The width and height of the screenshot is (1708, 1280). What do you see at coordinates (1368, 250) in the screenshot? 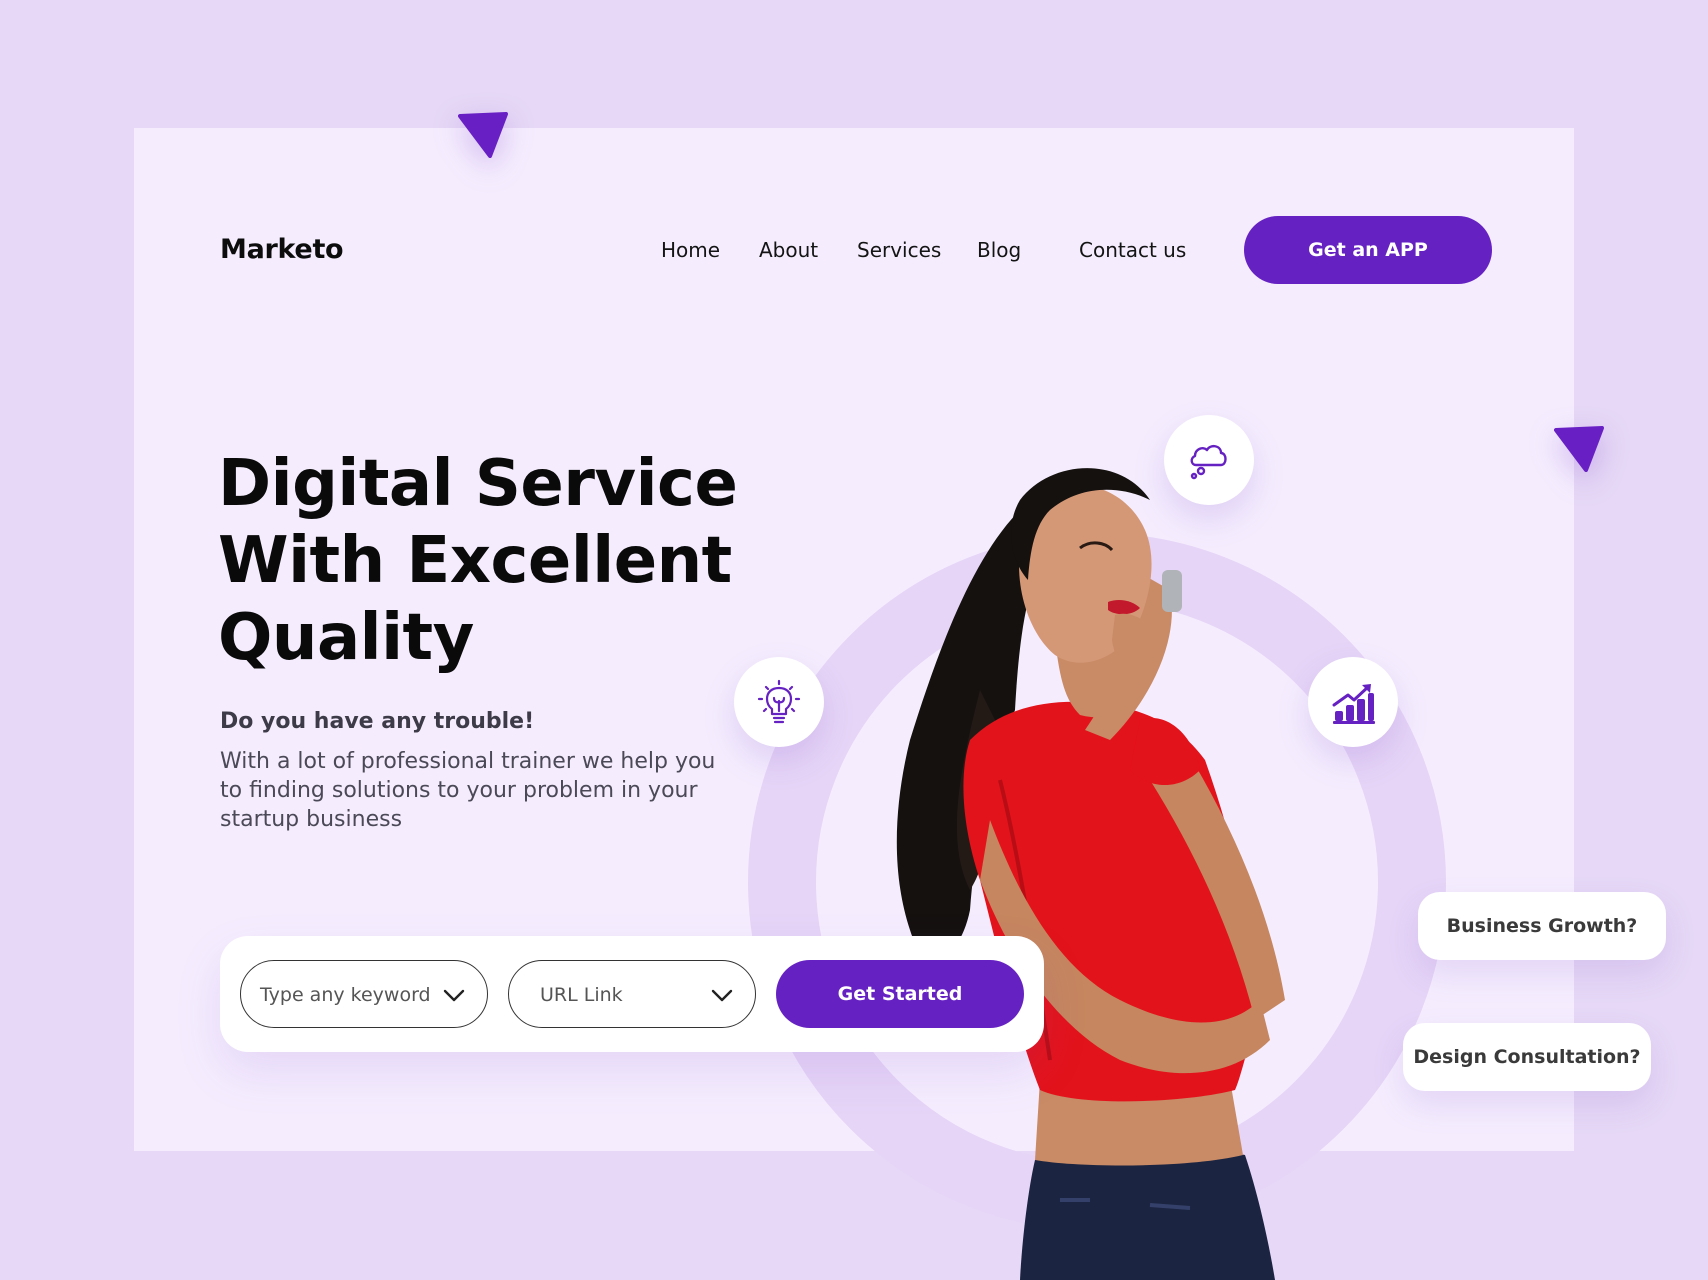
I see `get-app-button: Get an APP` at bounding box center [1368, 250].